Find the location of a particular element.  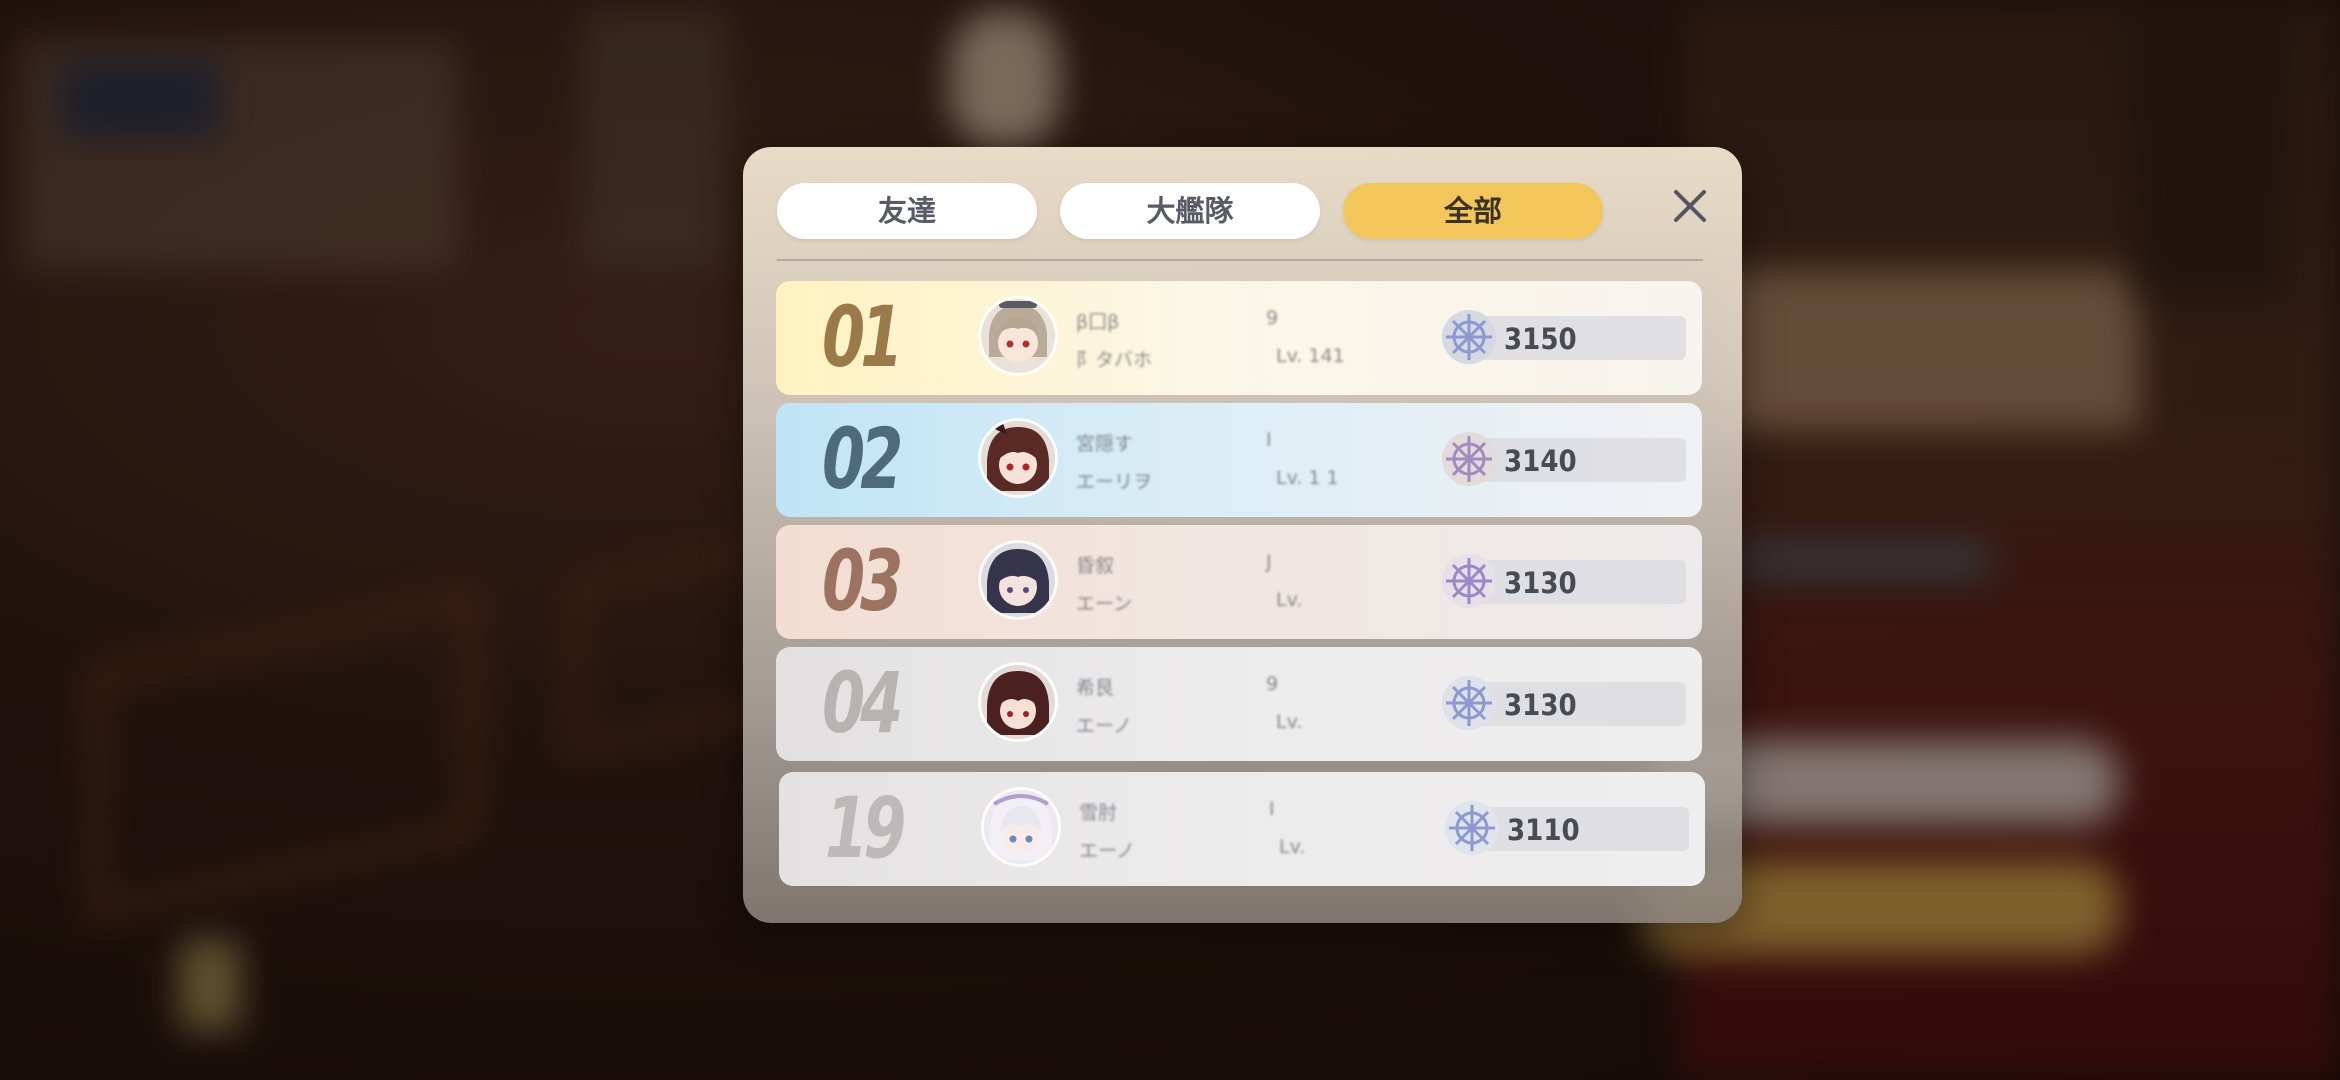

player-level: Lv. 141 is located at coordinates (1310, 356).